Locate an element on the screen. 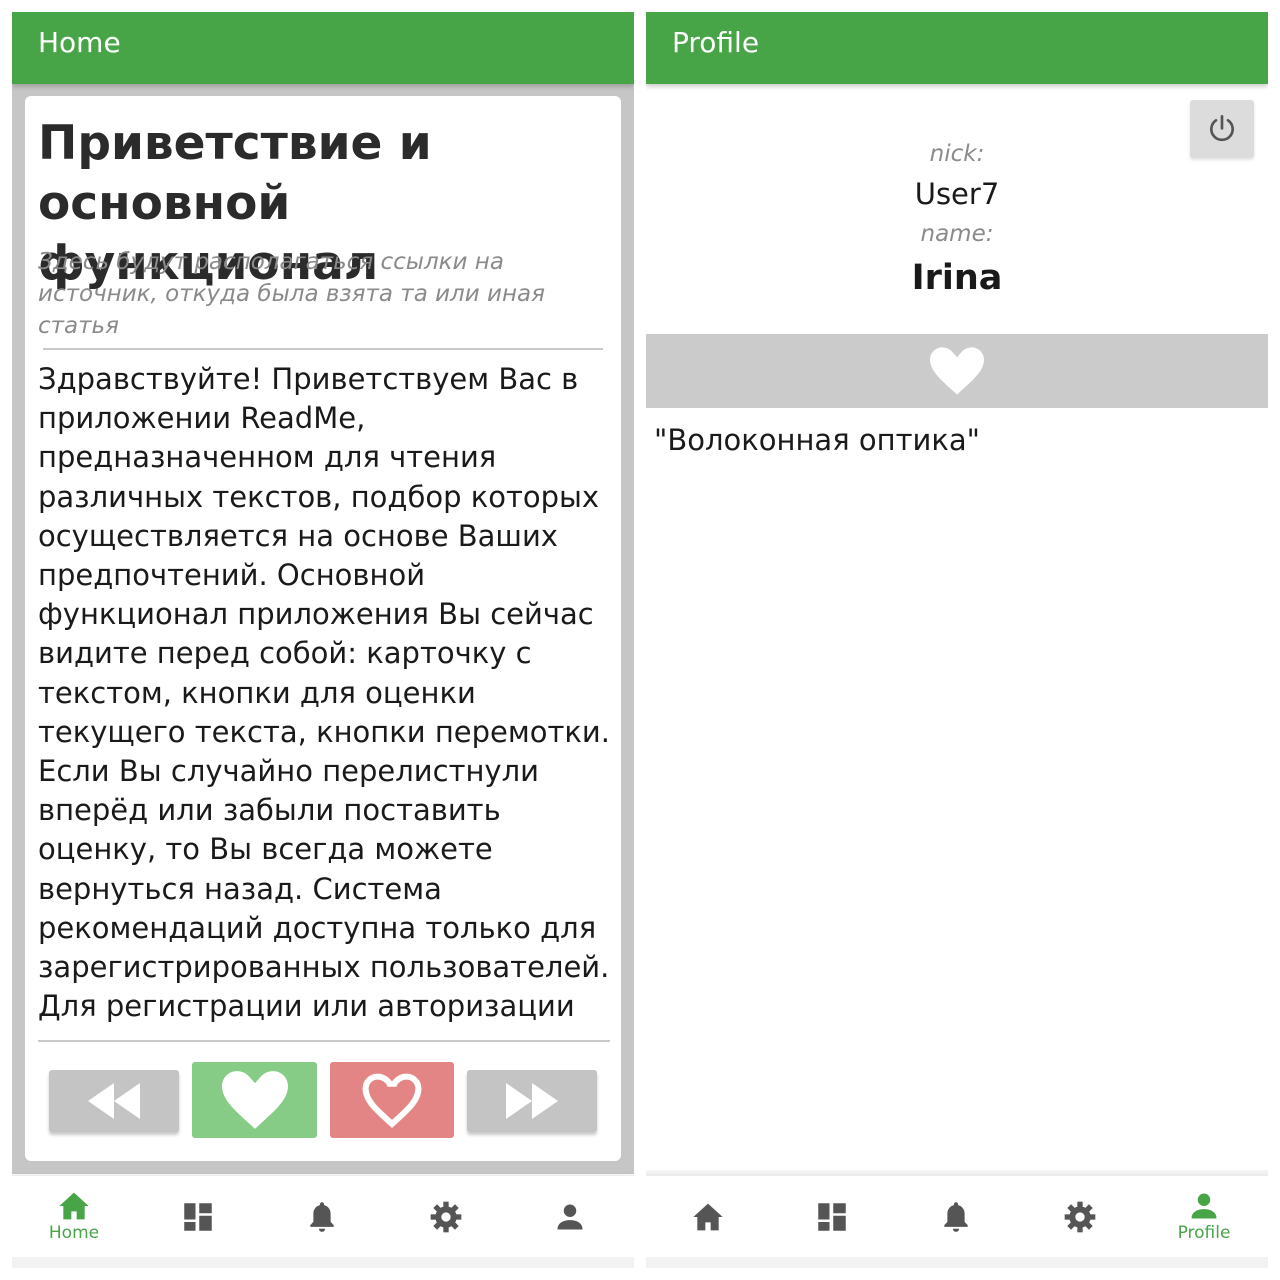  profile-appbar-title: Profile is located at coordinates (957, 48).